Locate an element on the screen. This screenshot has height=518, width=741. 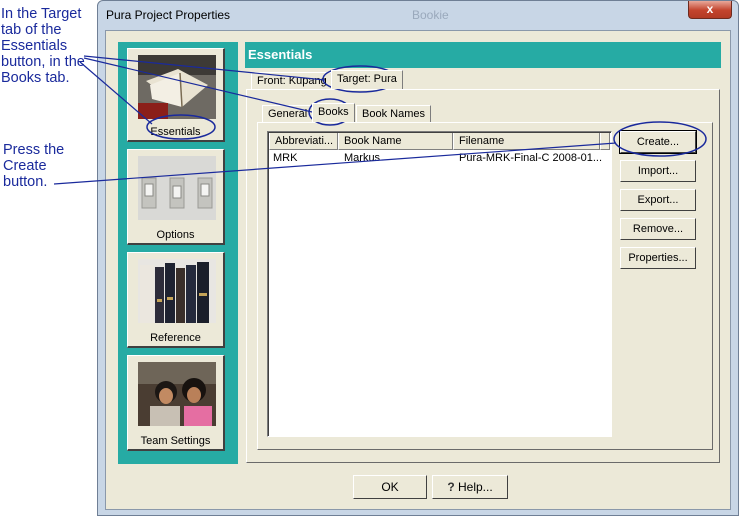
team-settings-nav-label: Team Settings is located at coordinates (175, 441).